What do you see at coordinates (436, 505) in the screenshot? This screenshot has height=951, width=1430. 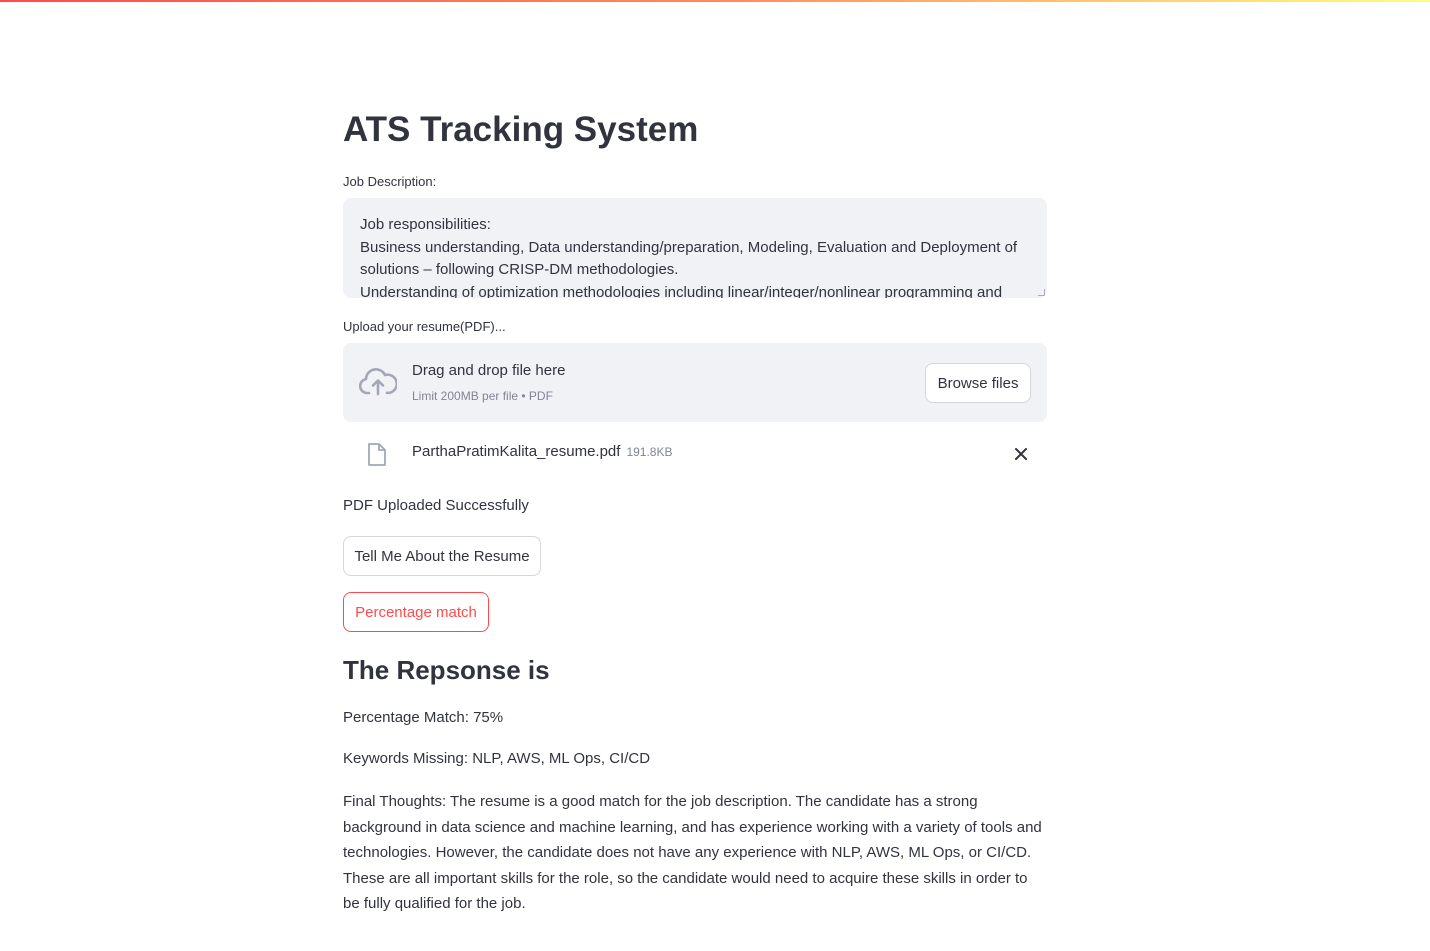 I see `upload-status-text: PDF Uploaded Successfully` at bounding box center [436, 505].